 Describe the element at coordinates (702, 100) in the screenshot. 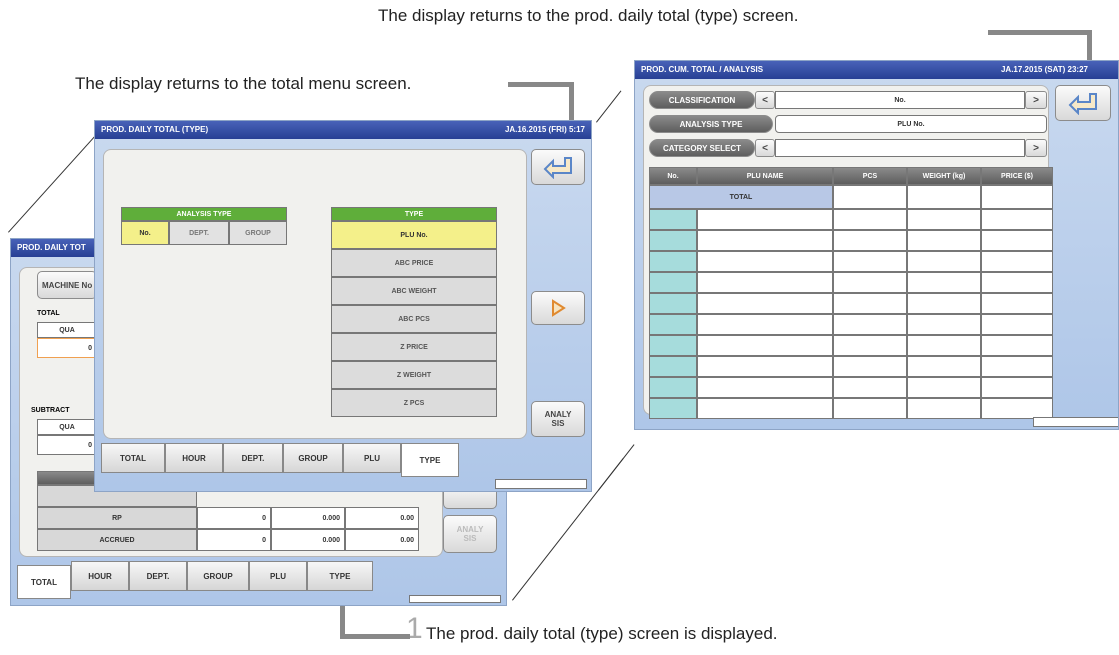

I see `classification-label: CLASSIFICATION` at that location.